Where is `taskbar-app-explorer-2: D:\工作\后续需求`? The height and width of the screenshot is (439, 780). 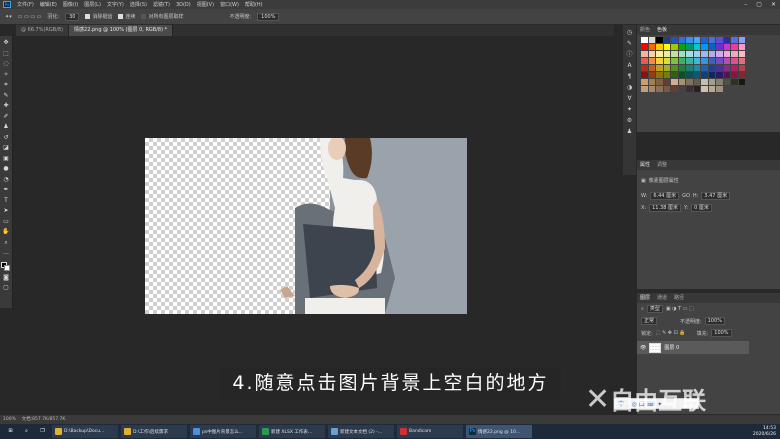 taskbar-app-explorer-2: D:\工作\后续需求 is located at coordinates (154, 431).